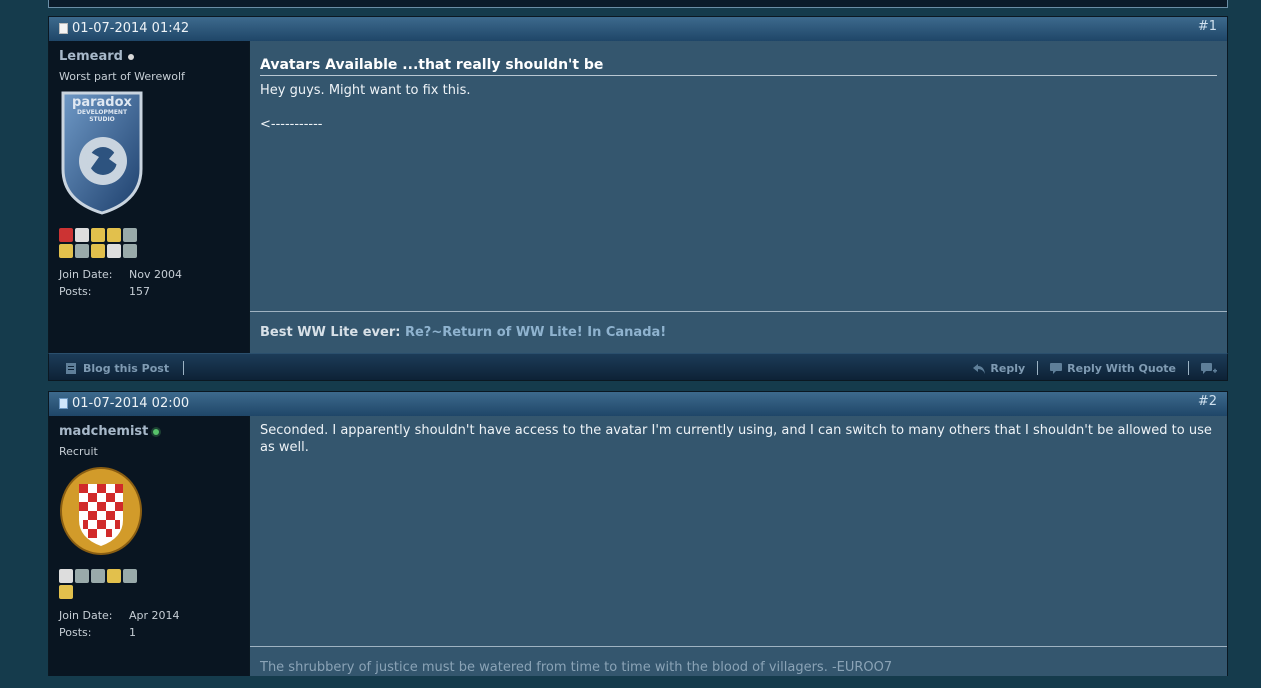  Describe the element at coordinates (149, 56) in the screenshot. I see `username: Lemeard` at that location.